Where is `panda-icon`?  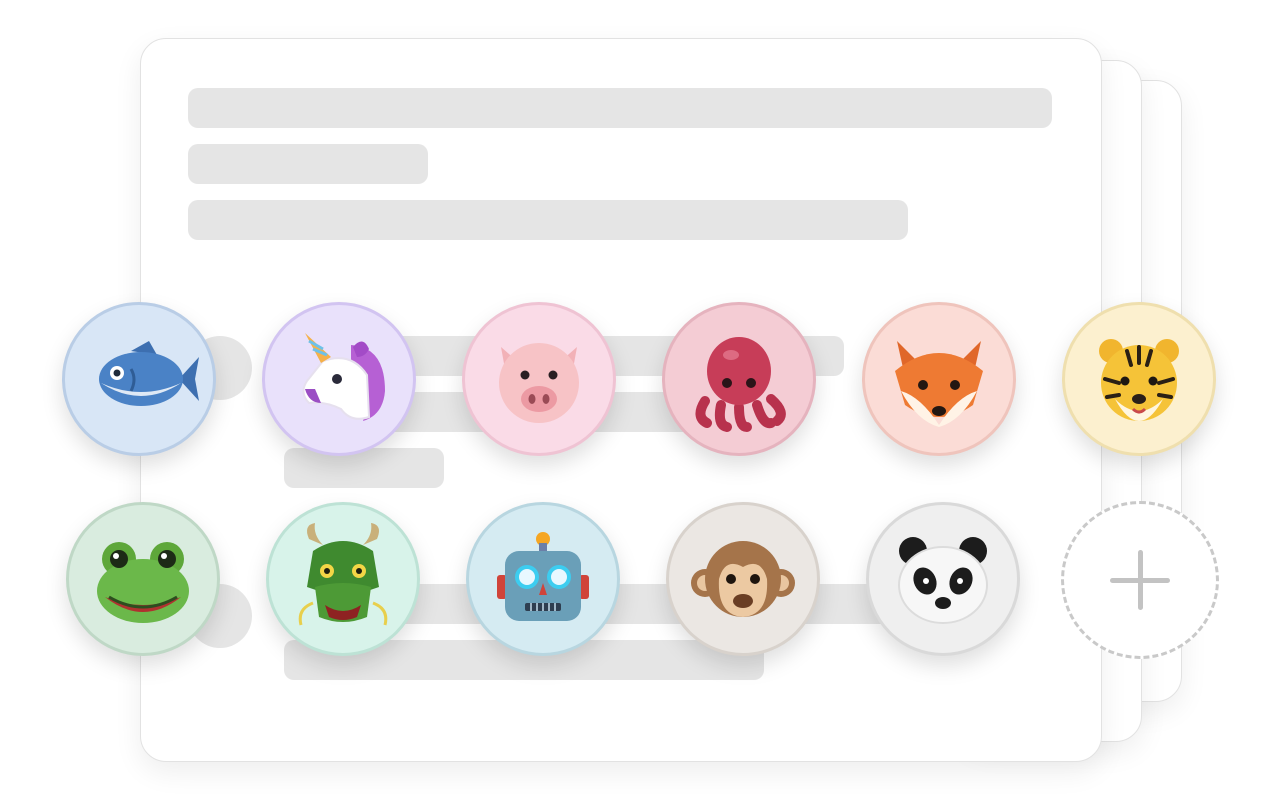
panda-icon is located at coordinates (943, 580).